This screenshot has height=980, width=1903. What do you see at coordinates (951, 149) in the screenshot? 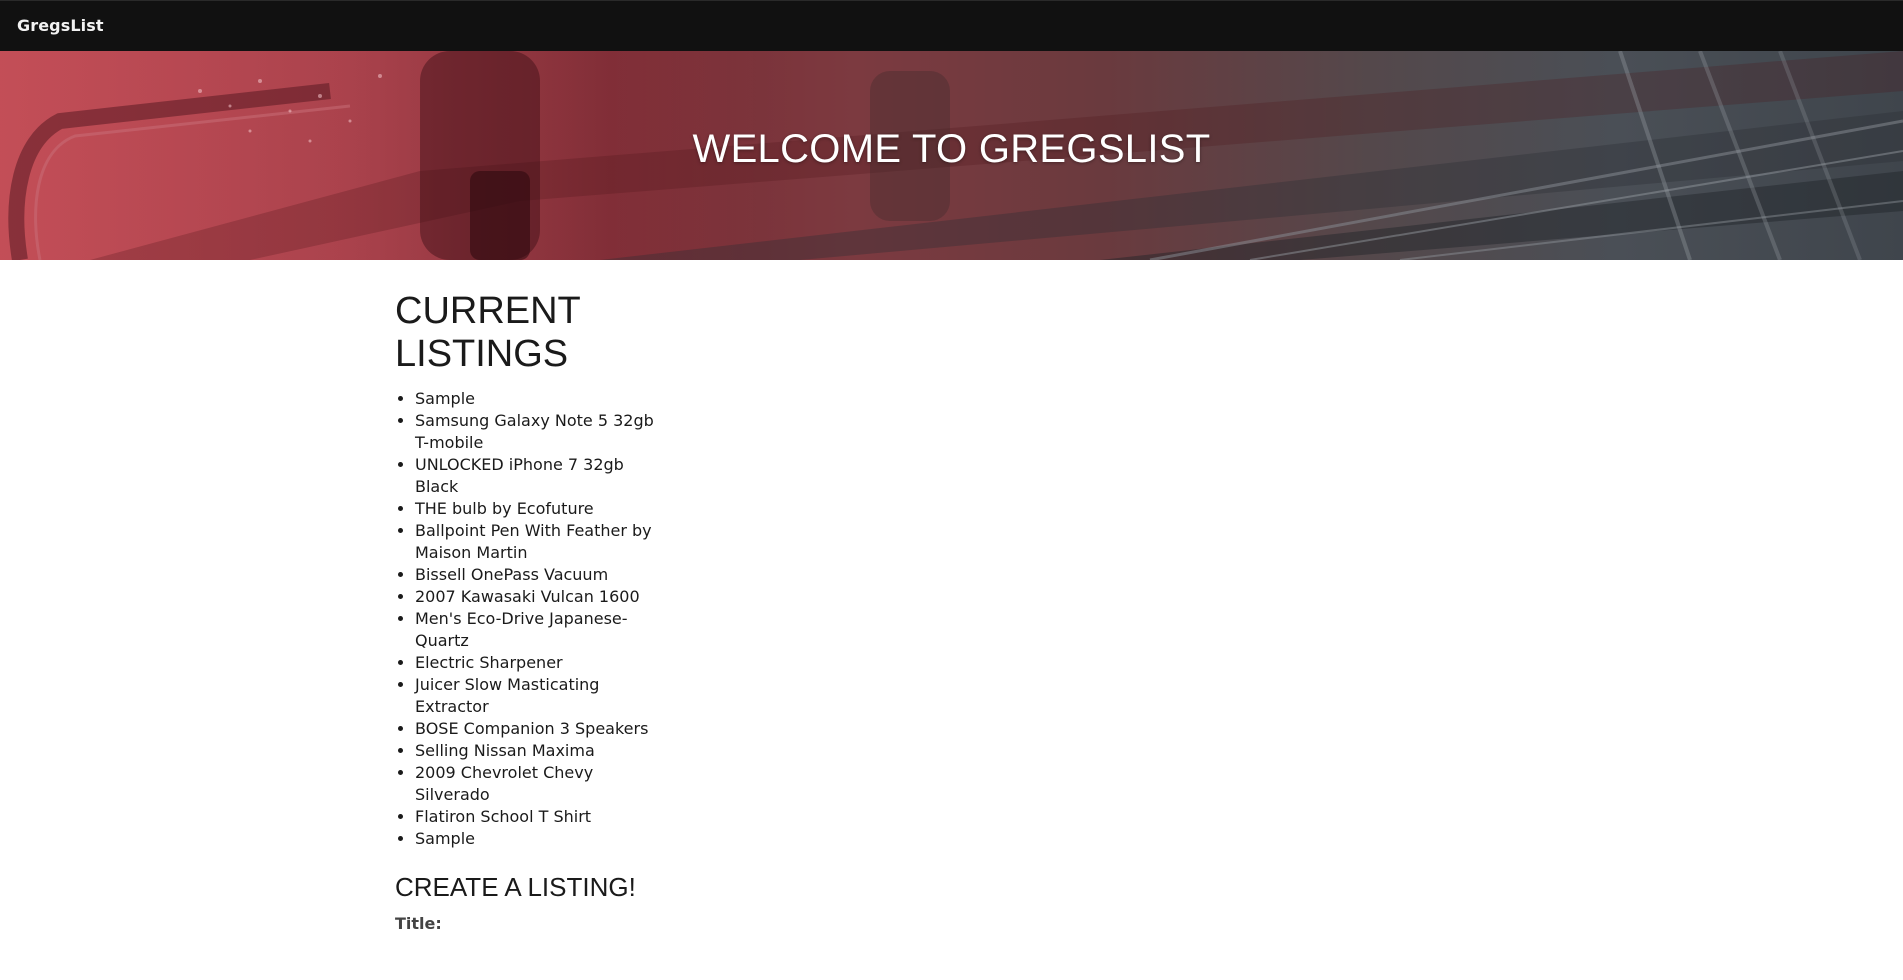
I see `hero-title: WELCOME TO GREGSLIST` at bounding box center [951, 149].